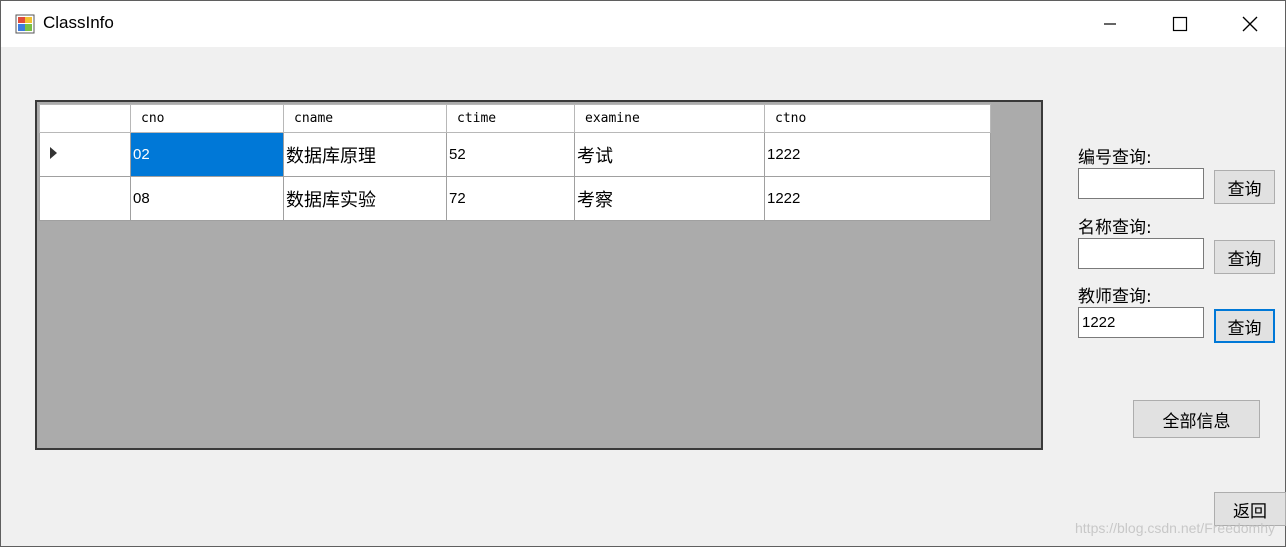 This screenshot has height=547, width=1286. I want to click on grid-header-row: cno cname ctime examine ctno, so click(515, 118).